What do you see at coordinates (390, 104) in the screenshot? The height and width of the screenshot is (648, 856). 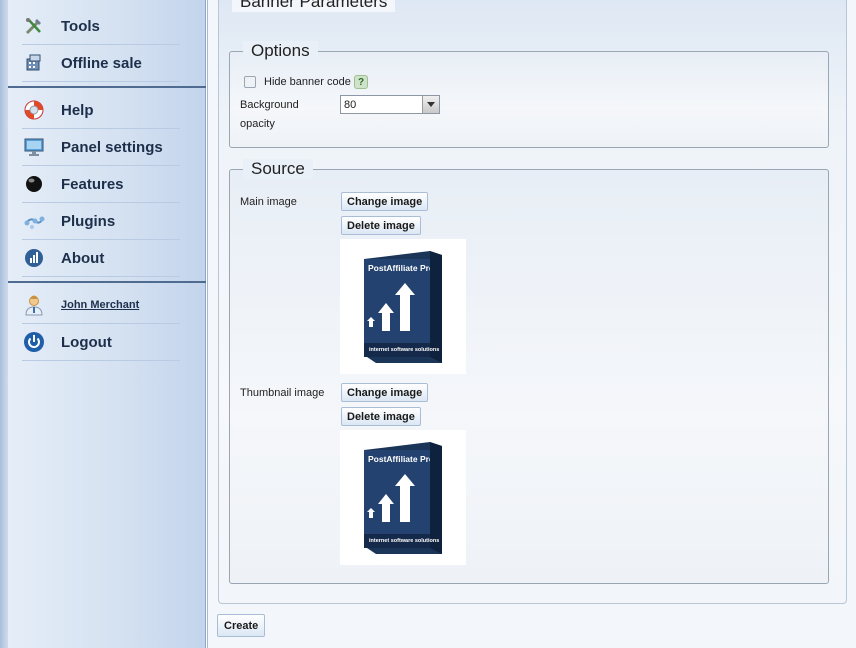 I see `background-opacity-select: 80` at bounding box center [390, 104].